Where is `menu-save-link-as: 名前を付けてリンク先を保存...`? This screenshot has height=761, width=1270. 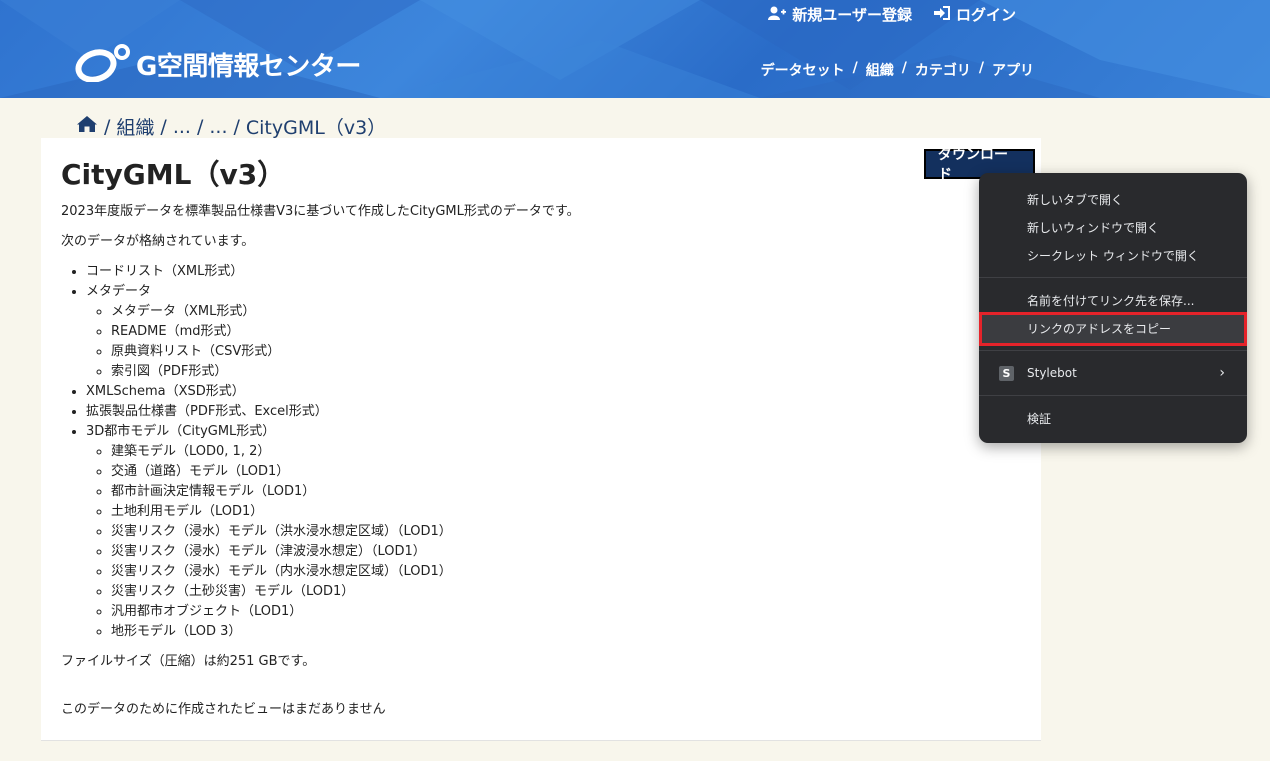
menu-save-link-as: 名前を付けてリンク先を保存... is located at coordinates (1113, 300).